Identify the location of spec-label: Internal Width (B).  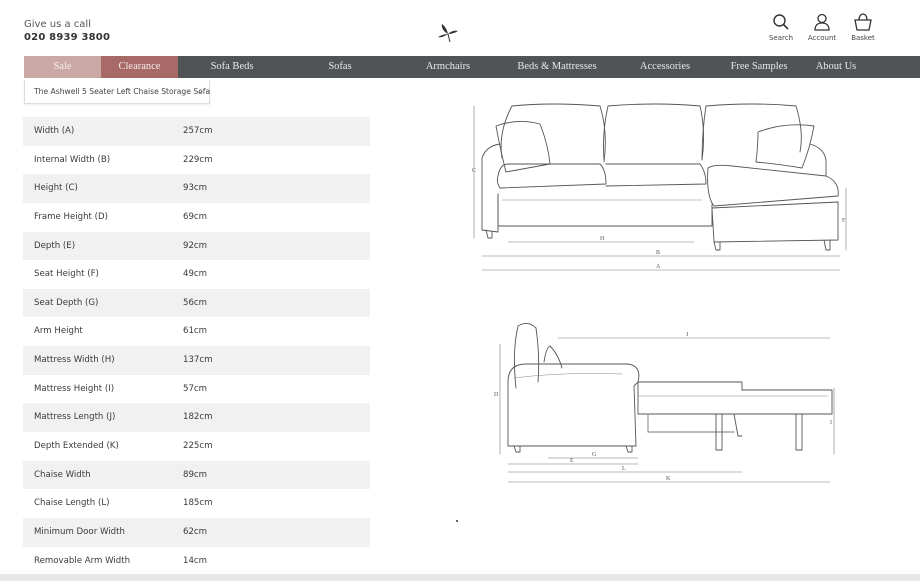
(72, 159).